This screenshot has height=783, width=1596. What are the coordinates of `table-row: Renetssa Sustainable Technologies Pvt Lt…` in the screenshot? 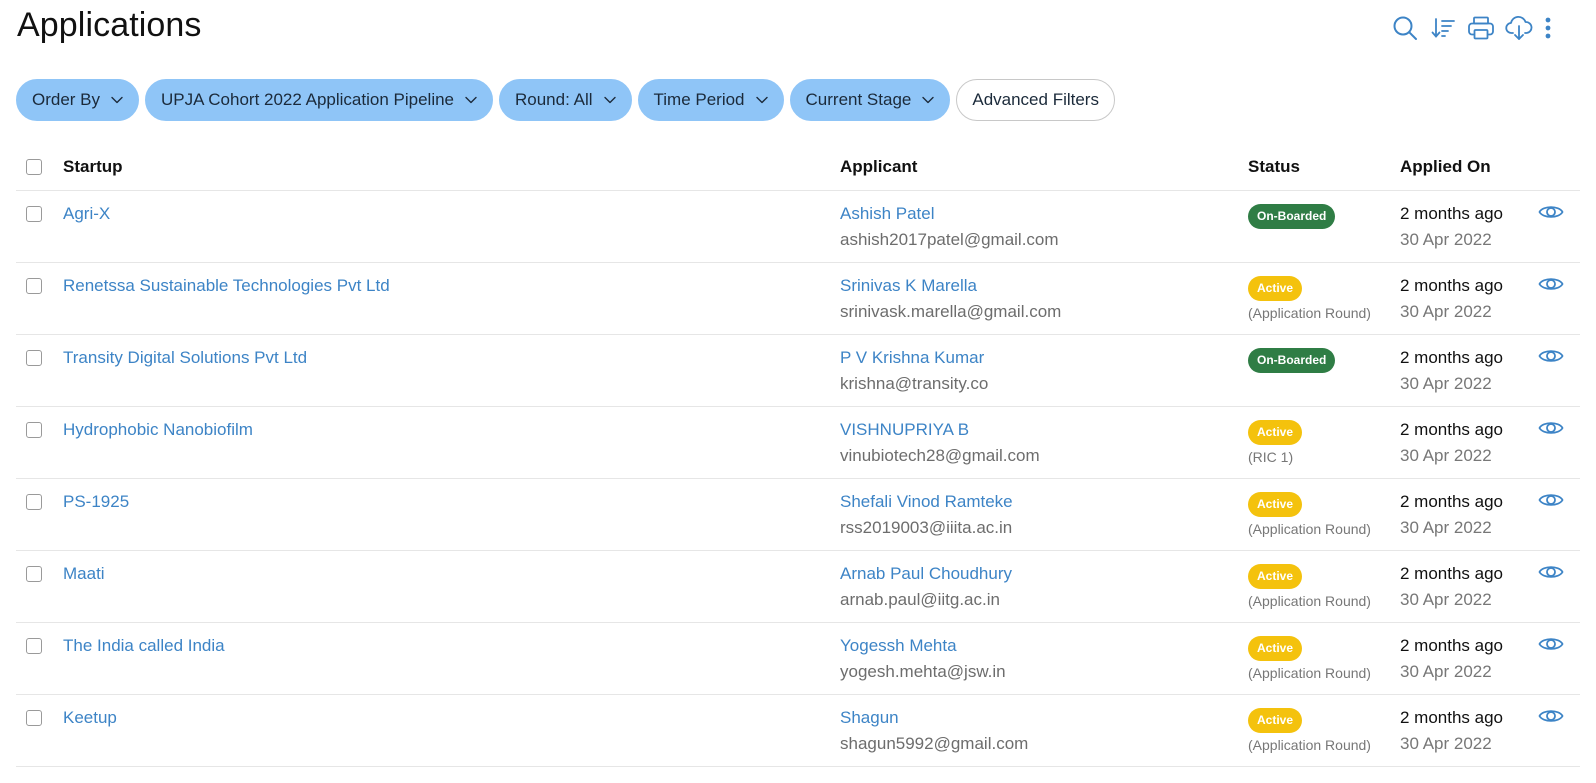 It's located at (798, 298).